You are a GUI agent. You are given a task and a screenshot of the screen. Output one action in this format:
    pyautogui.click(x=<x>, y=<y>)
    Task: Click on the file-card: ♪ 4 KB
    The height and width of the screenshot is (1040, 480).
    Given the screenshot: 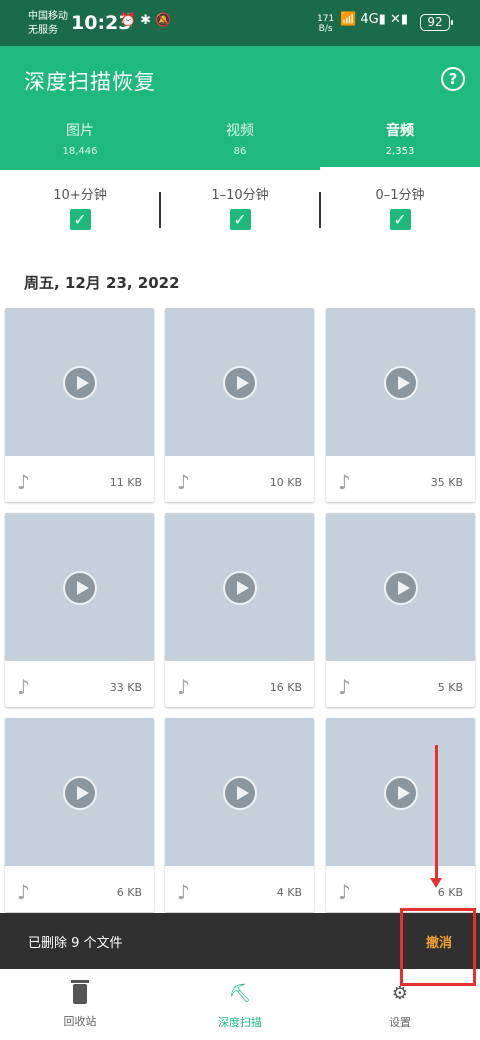 What is the action you would take?
    pyautogui.click(x=239, y=815)
    